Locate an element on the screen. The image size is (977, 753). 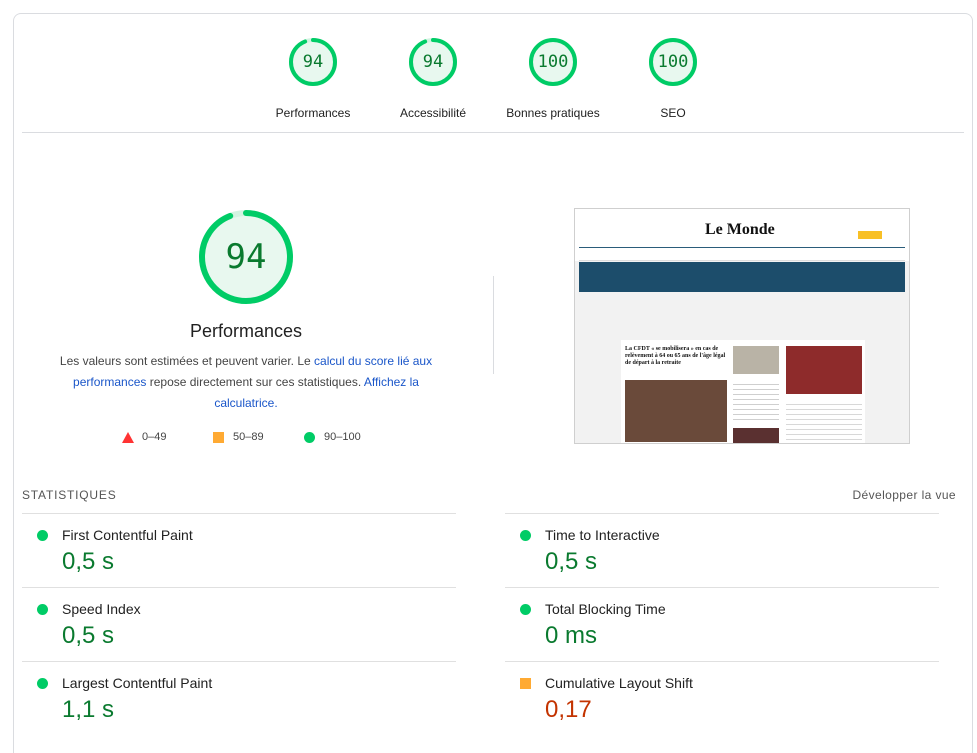
metric-cumulative-layout-shift: Cumulative Layout Shift 0,17 is located at coordinates (722, 698).